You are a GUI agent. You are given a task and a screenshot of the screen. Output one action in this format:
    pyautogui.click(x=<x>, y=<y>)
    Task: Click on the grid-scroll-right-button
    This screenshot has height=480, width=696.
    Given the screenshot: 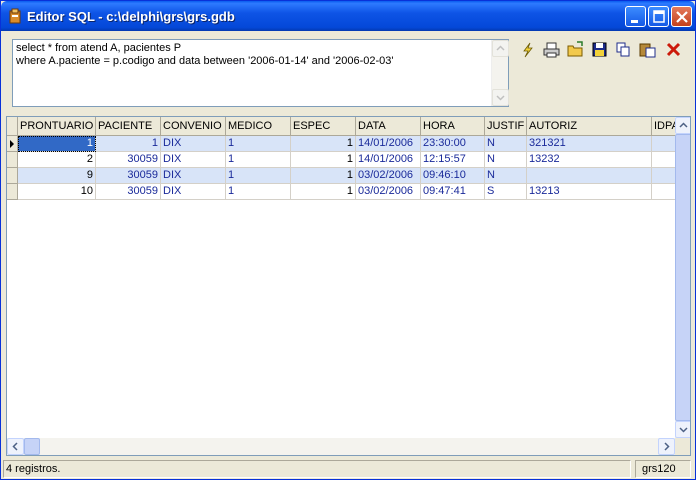 What is the action you would take?
    pyautogui.click(x=666, y=446)
    